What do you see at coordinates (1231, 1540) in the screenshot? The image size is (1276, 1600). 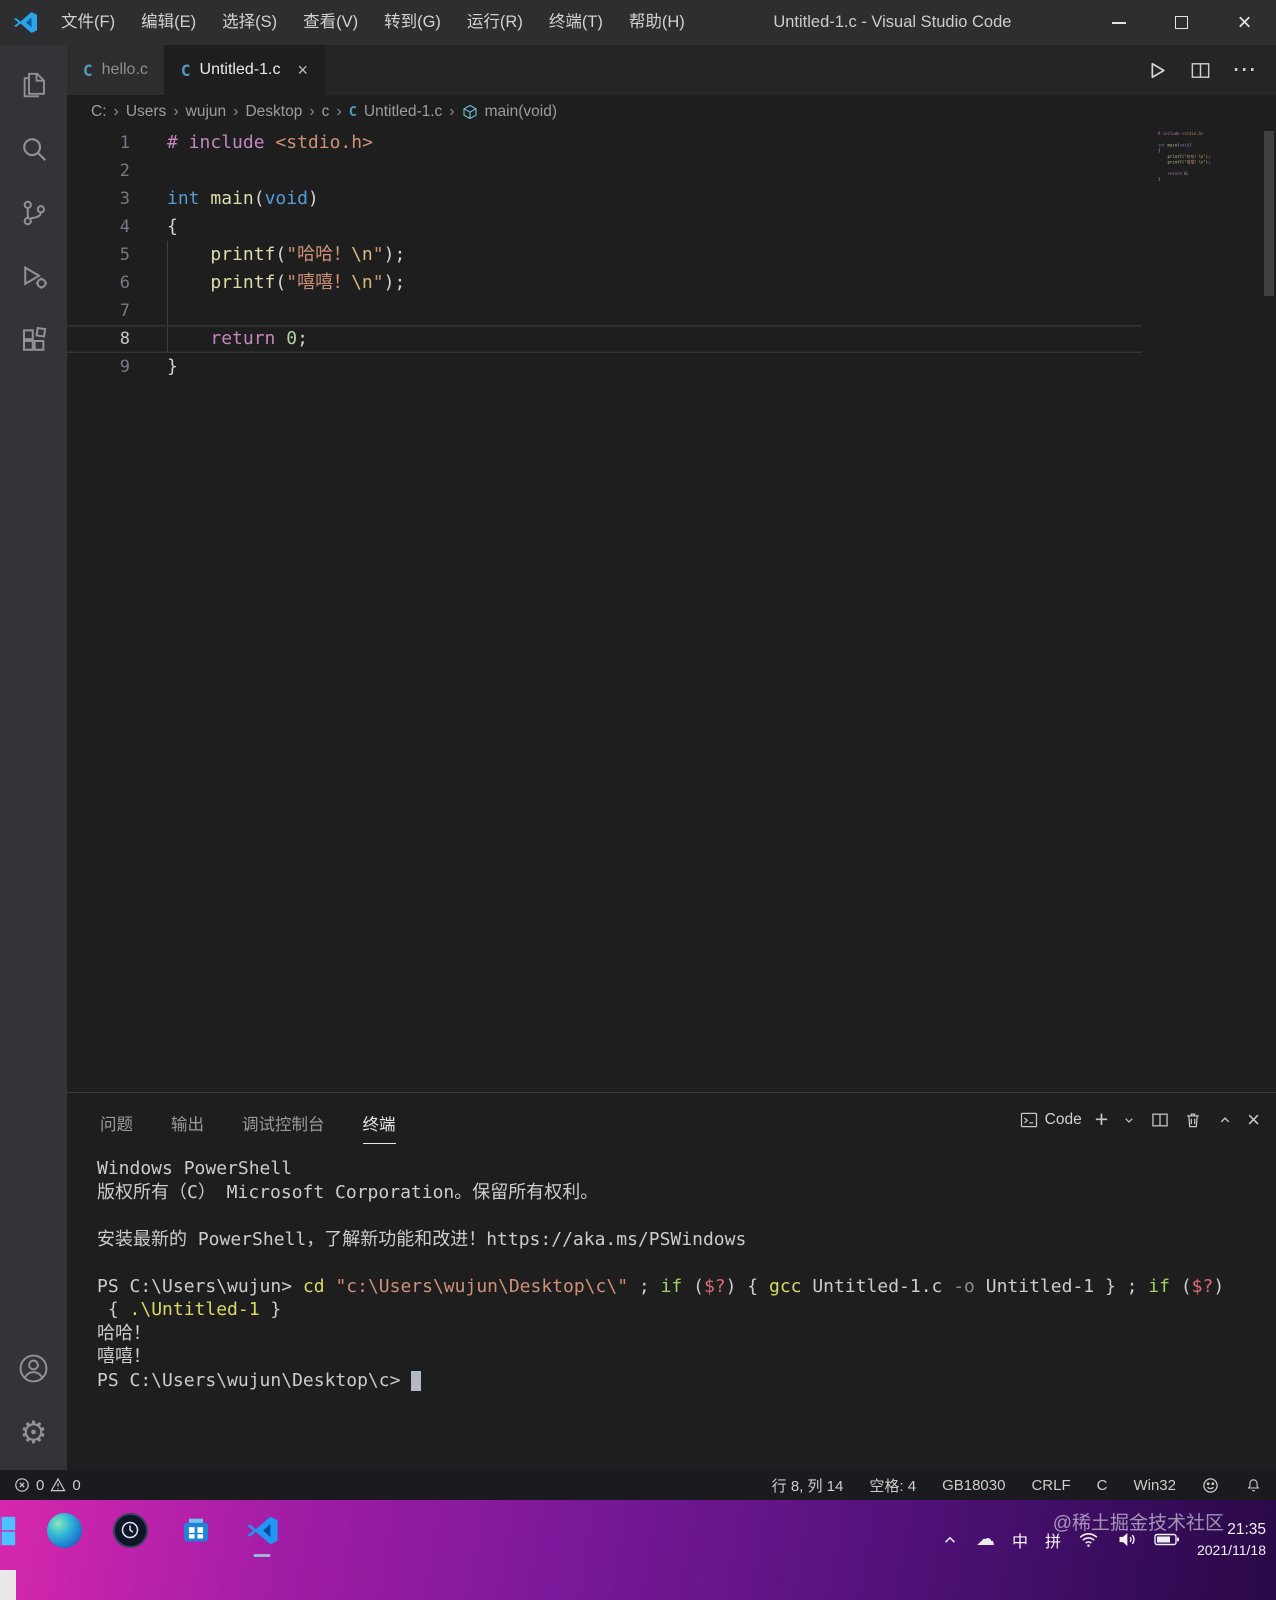 I see `taskbar-clock: 21:35 2021/11/18` at bounding box center [1231, 1540].